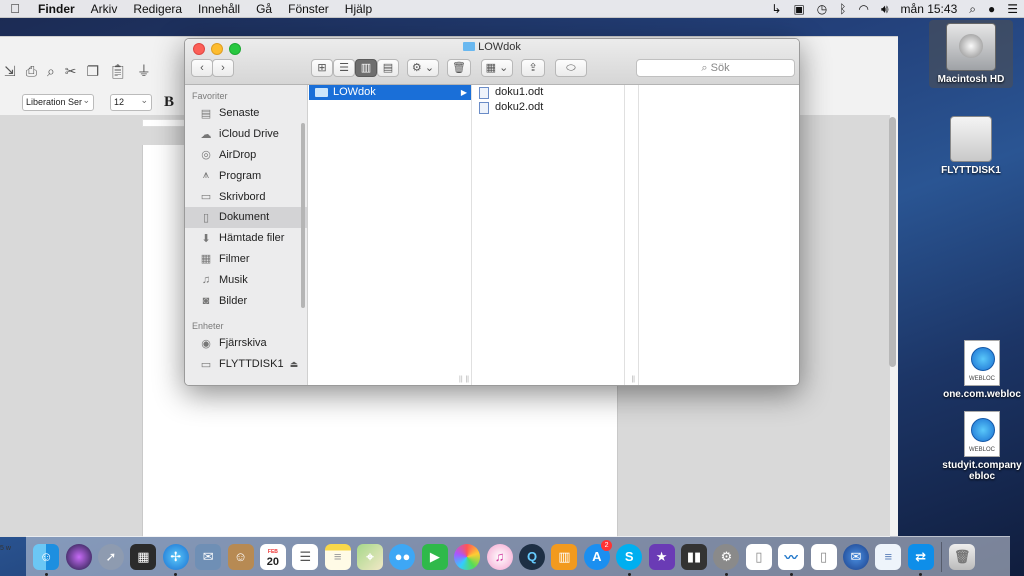 This screenshot has width=1024, height=576. Describe the element at coordinates (71, 71) in the screenshot. I see `cut-icon: ✂` at that location.